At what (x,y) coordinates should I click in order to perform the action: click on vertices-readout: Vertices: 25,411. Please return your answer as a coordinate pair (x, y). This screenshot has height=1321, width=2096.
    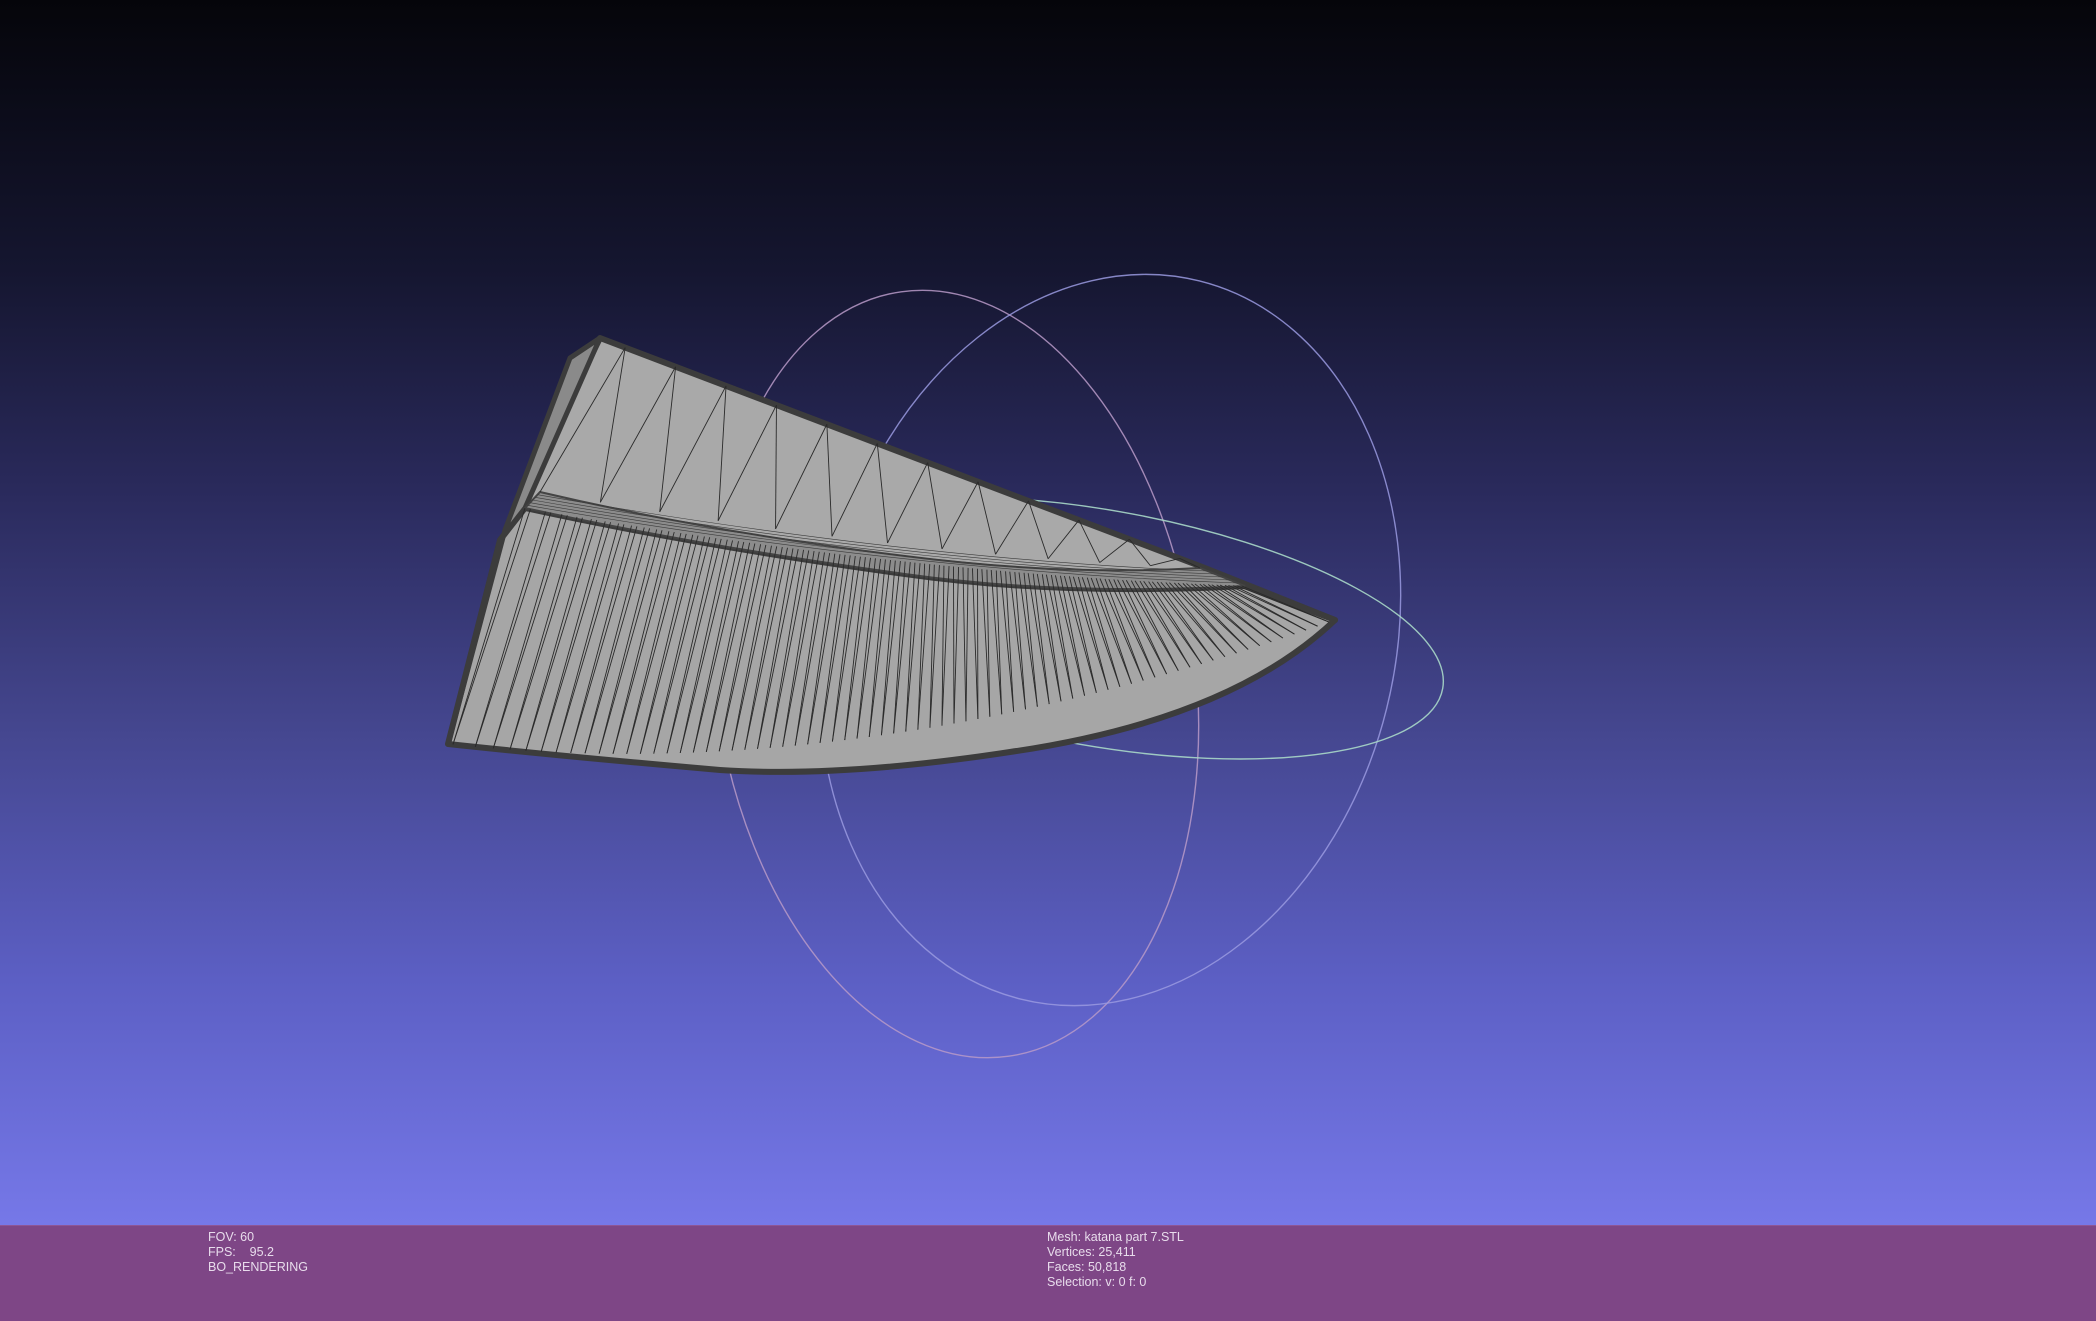
    Looking at the image, I should click on (1115, 1252).